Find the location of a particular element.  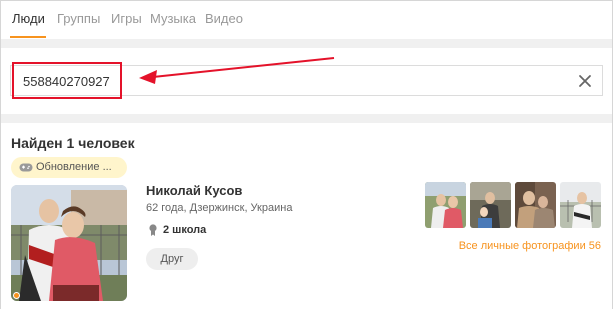

all-photos-link: Все личные фотографии 56 is located at coordinates (530, 246).